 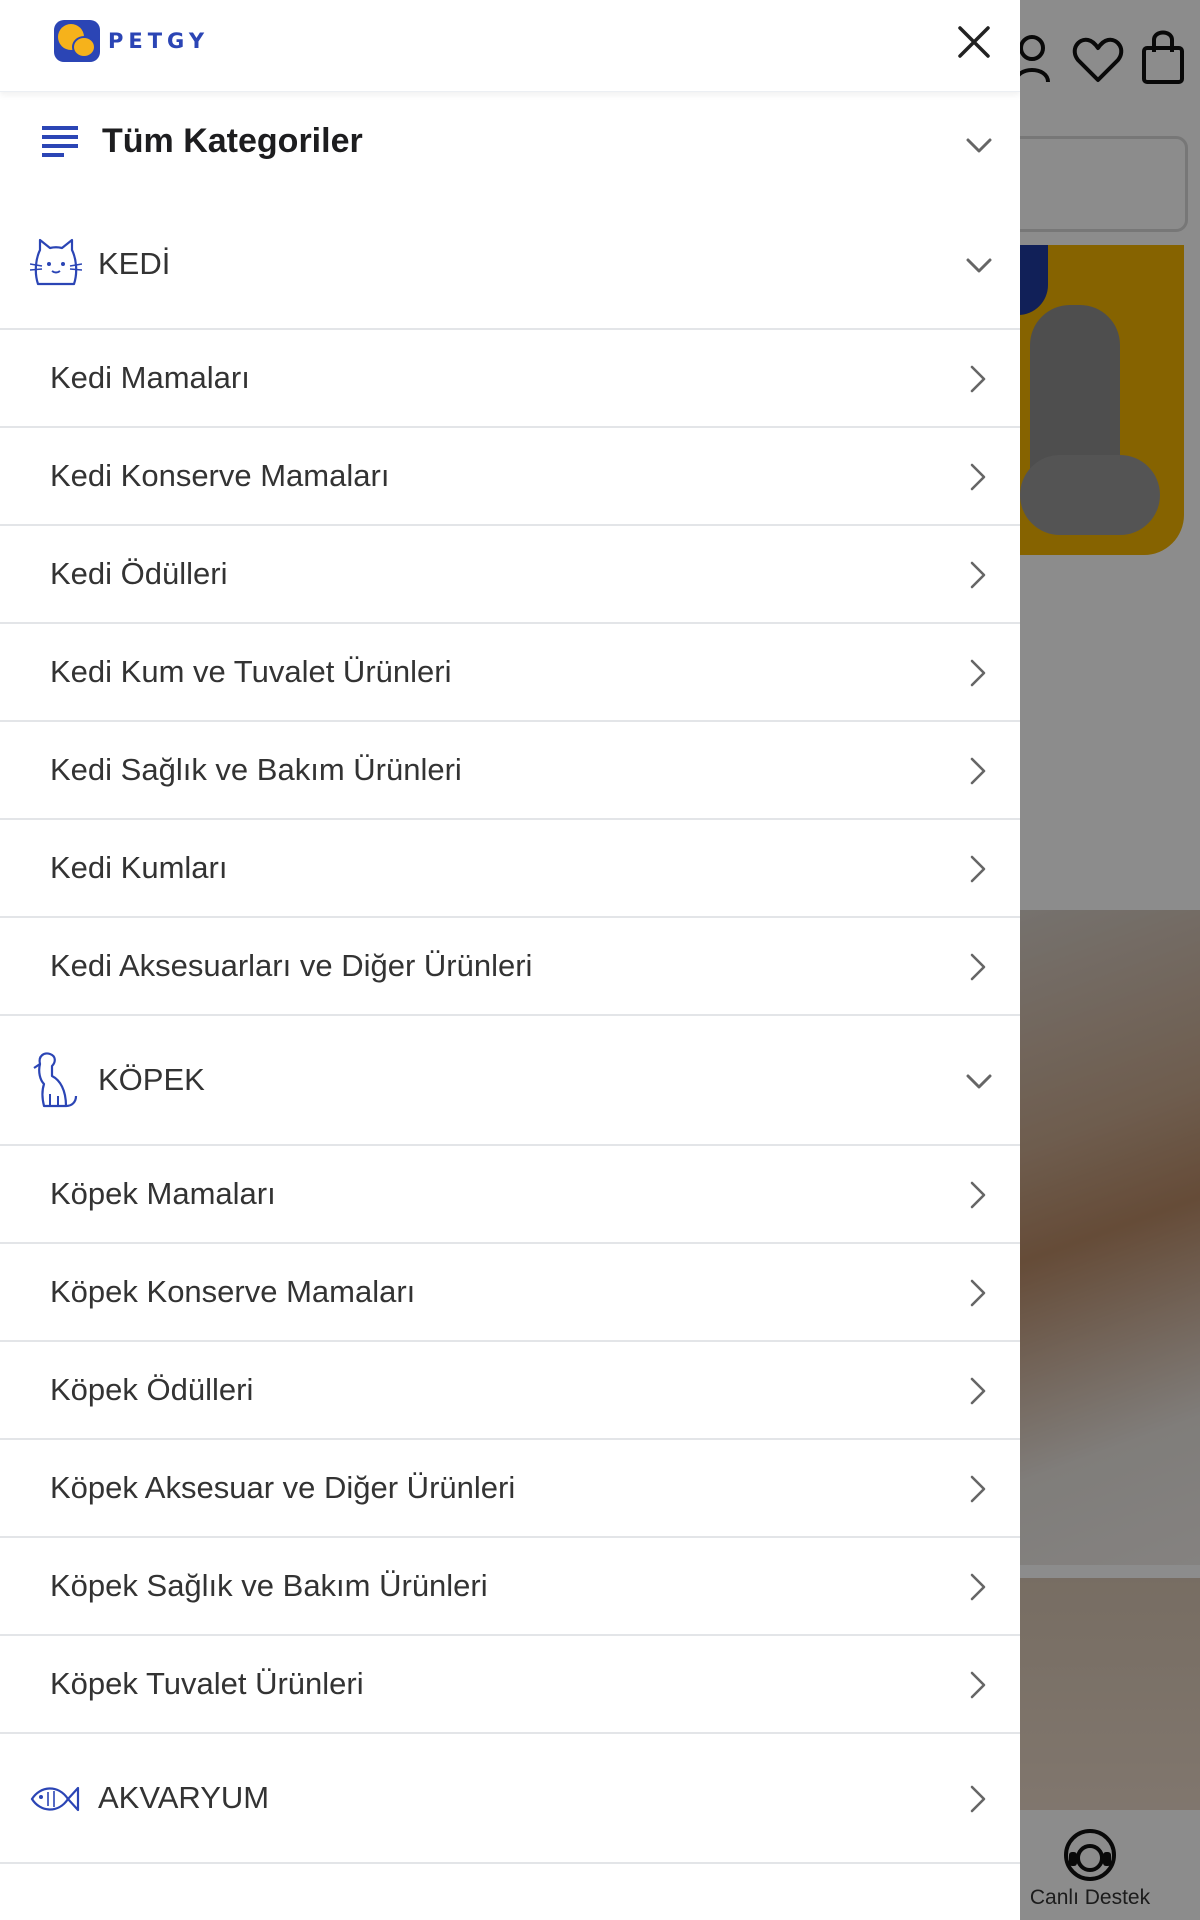 I want to click on menu-lines-icon, so click(x=60, y=141).